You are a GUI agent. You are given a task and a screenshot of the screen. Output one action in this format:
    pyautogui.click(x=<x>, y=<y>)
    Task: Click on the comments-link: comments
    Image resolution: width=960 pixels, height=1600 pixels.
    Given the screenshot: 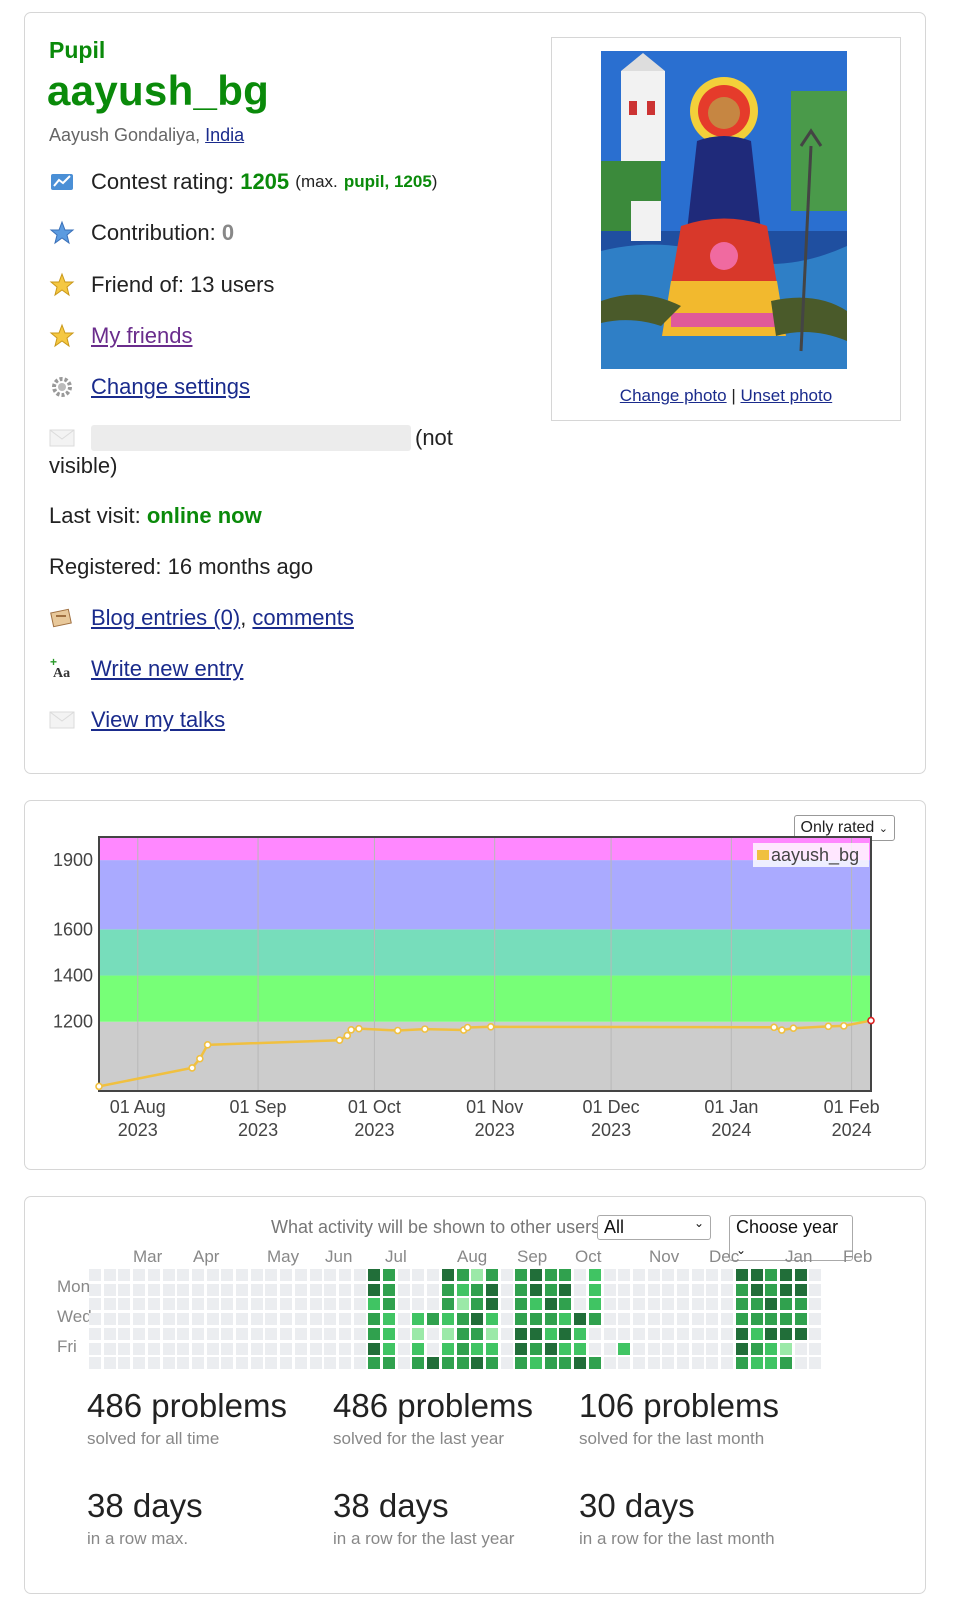 What is the action you would take?
    pyautogui.click(x=302, y=618)
    